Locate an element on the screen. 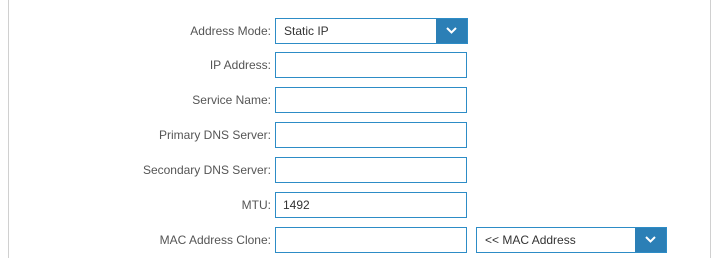 This screenshot has width=719, height=258. address-mode-select: Static IP is located at coordinates (371, 31).